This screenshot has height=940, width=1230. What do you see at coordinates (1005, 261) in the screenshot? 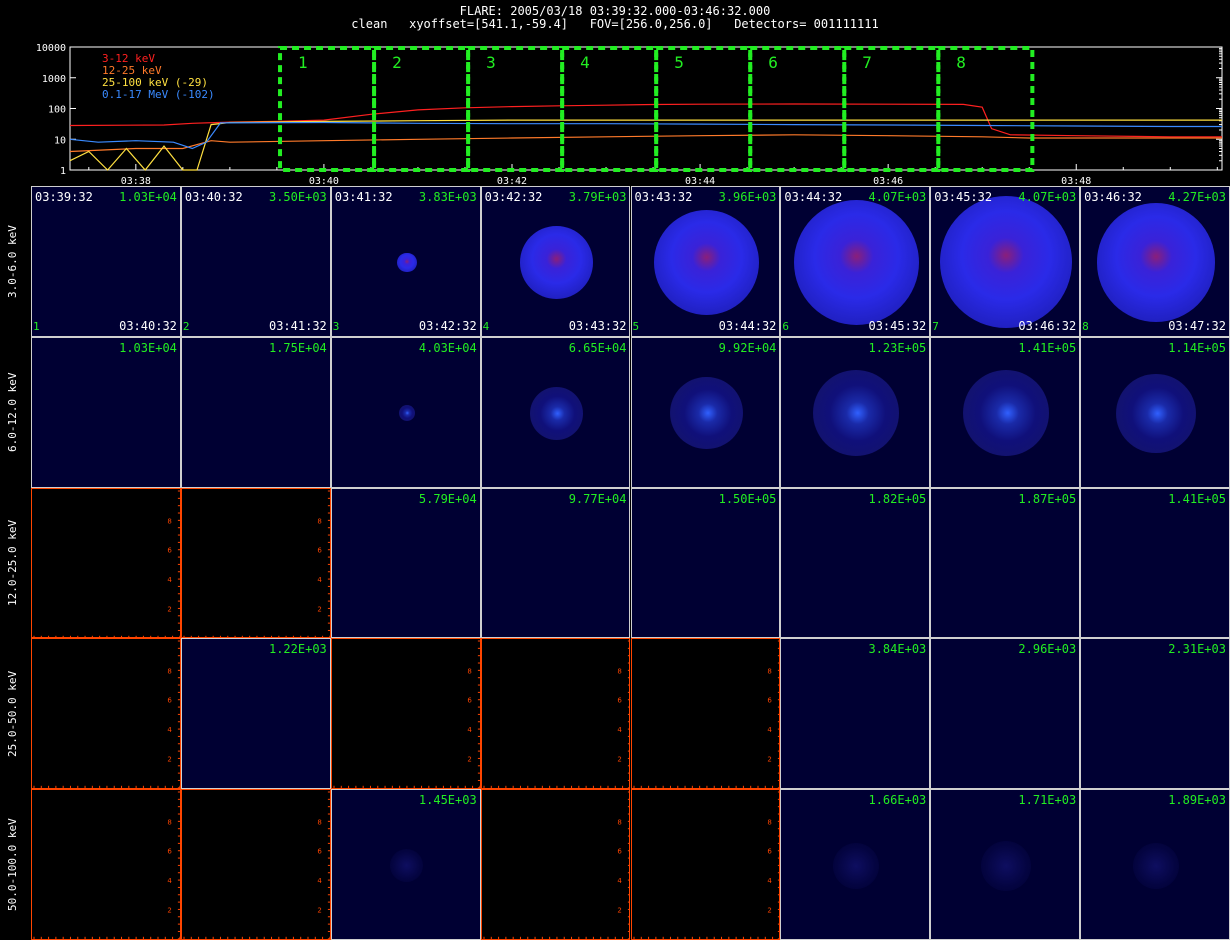
I see `image-panel: 4.07E+03 03:45:32 03:46:32 7` at bounding box center [1005, 261].